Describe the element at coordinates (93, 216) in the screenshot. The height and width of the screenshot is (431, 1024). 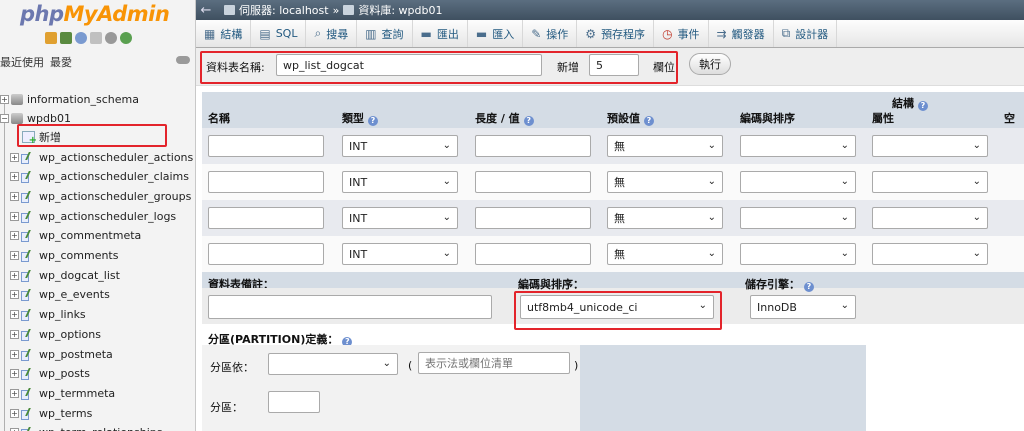
I see `sidebar-table-item: + wp_actionscheduler_logs` at that location.